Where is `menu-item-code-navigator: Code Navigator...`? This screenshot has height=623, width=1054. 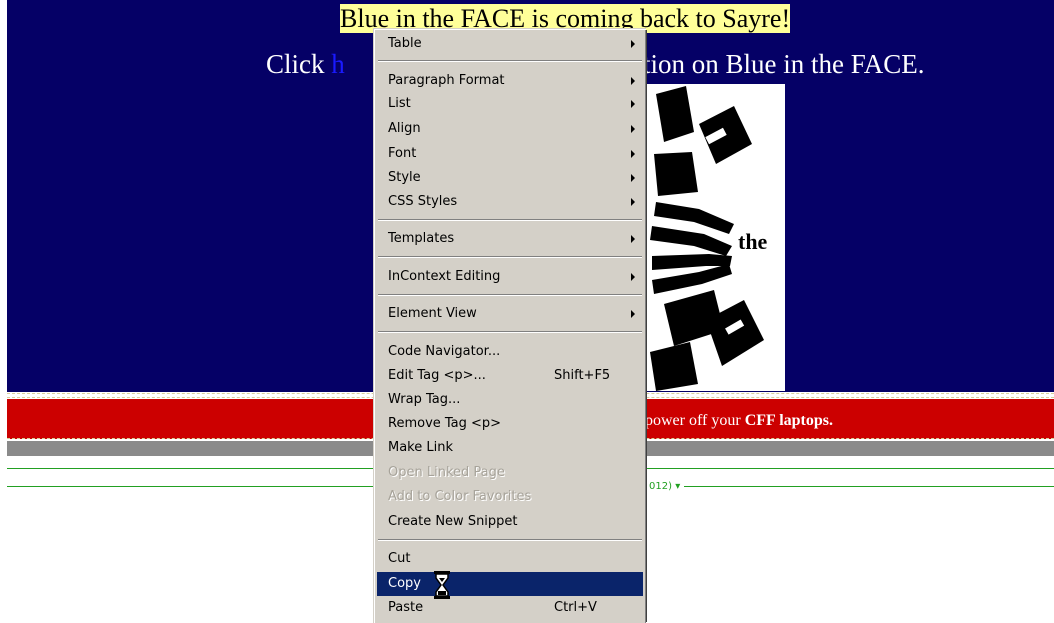
menu-item-code-navigator: Code Navigator... is located at coordinates (510, 352).